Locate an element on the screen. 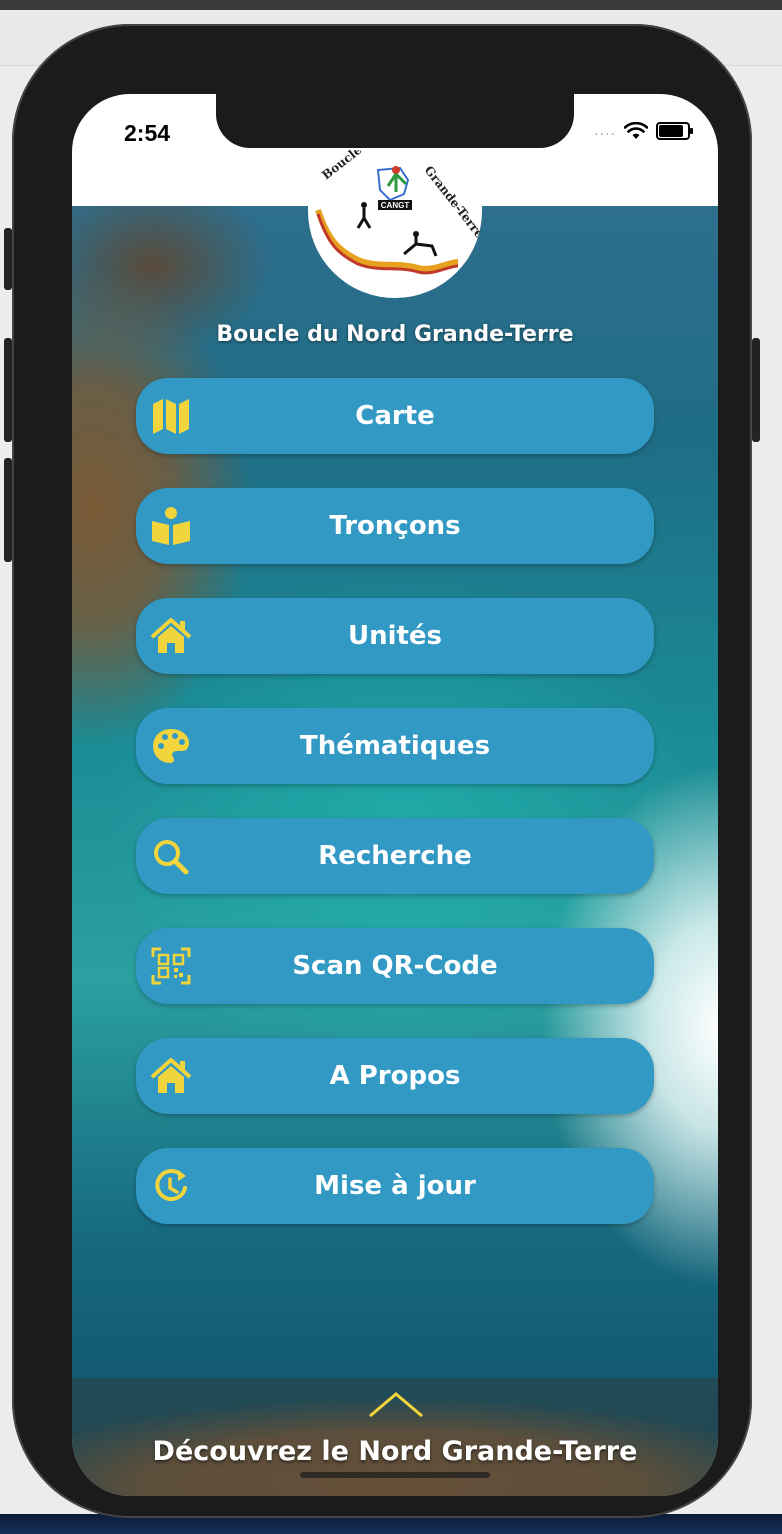 This screenshot has height=1534, width=782. menu-button-unites: Unités is located at coordinates (395, 636).